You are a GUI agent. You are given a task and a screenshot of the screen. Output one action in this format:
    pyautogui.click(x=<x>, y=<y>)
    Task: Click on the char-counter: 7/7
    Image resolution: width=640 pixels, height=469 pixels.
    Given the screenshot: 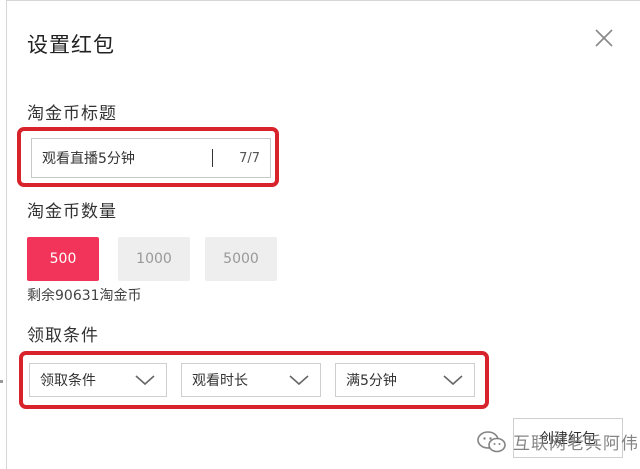 What is the action you would take?
    pyautogui.click(x=249, y=158)
    